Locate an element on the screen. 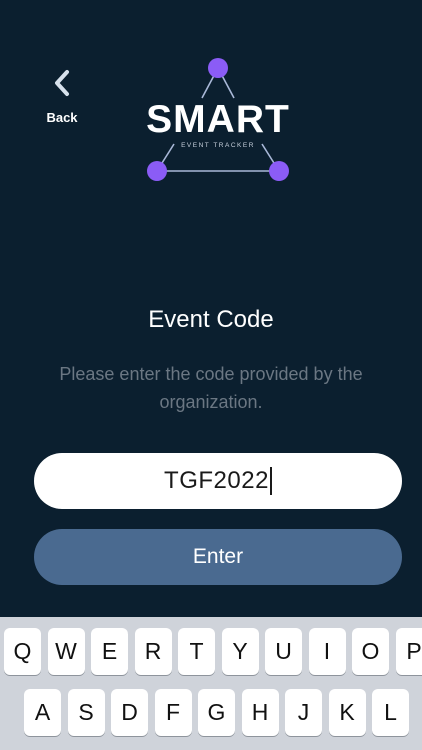  event-code-input: TGF2022 is located at coordinates (218, 481).